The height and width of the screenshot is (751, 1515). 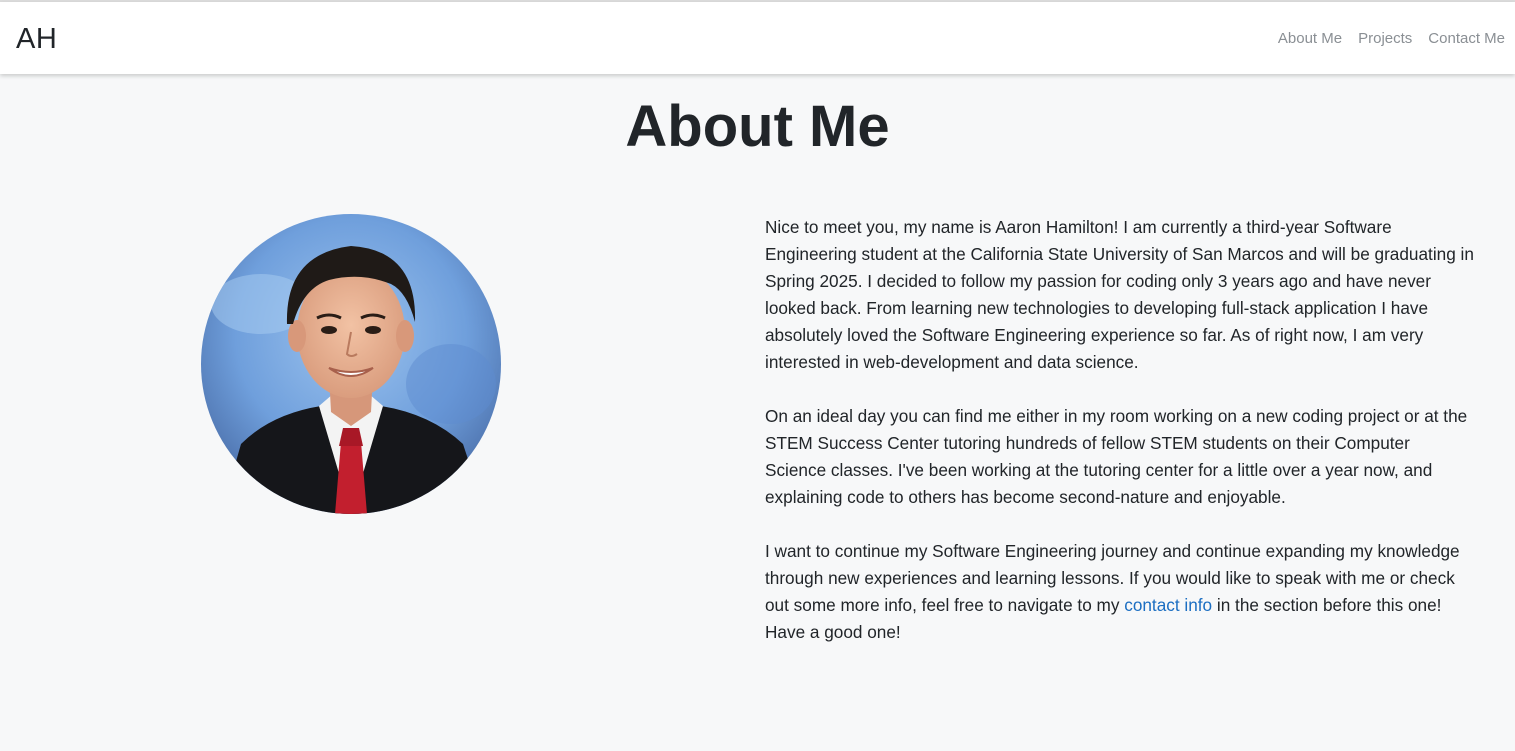 I want to click on nav-links: About Me Projects Contact Me, so click(x=1391, y=39).